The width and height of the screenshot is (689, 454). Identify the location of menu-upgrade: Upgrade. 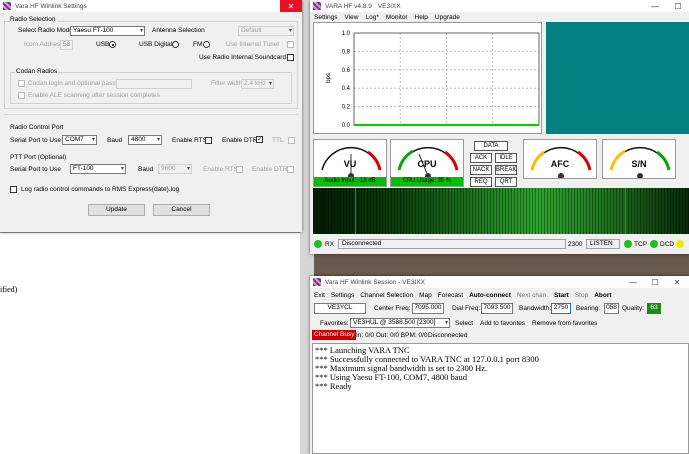
(447, 17).